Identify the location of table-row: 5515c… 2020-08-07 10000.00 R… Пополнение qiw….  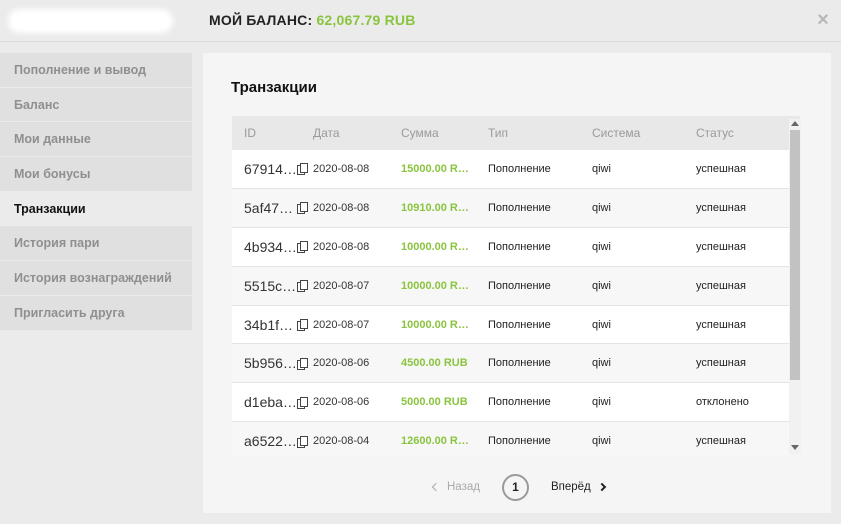
(516, 286).